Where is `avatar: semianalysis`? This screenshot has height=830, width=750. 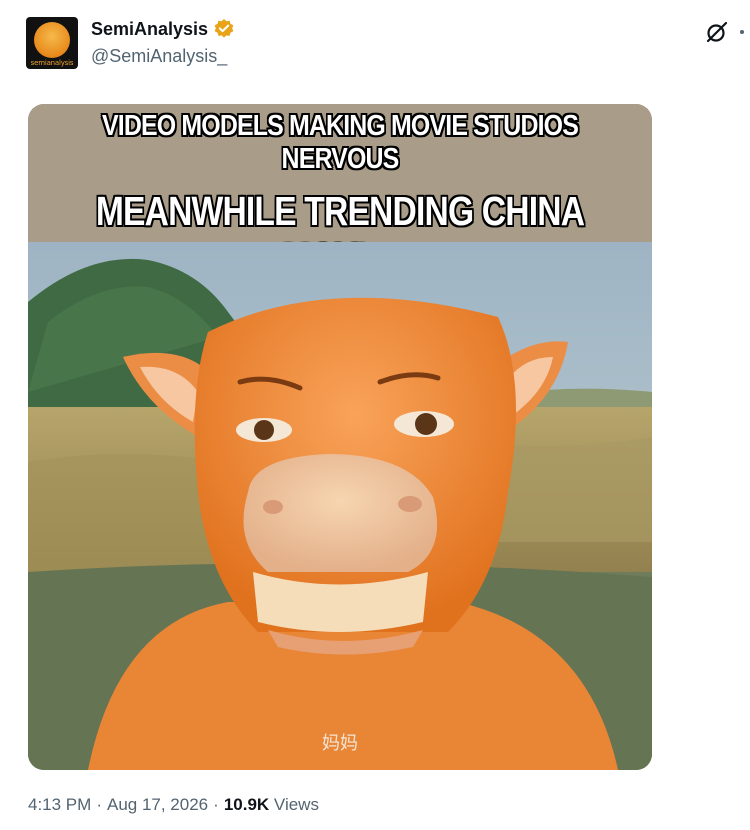
avatar: semianalysis is located at coordinates (52, 43).